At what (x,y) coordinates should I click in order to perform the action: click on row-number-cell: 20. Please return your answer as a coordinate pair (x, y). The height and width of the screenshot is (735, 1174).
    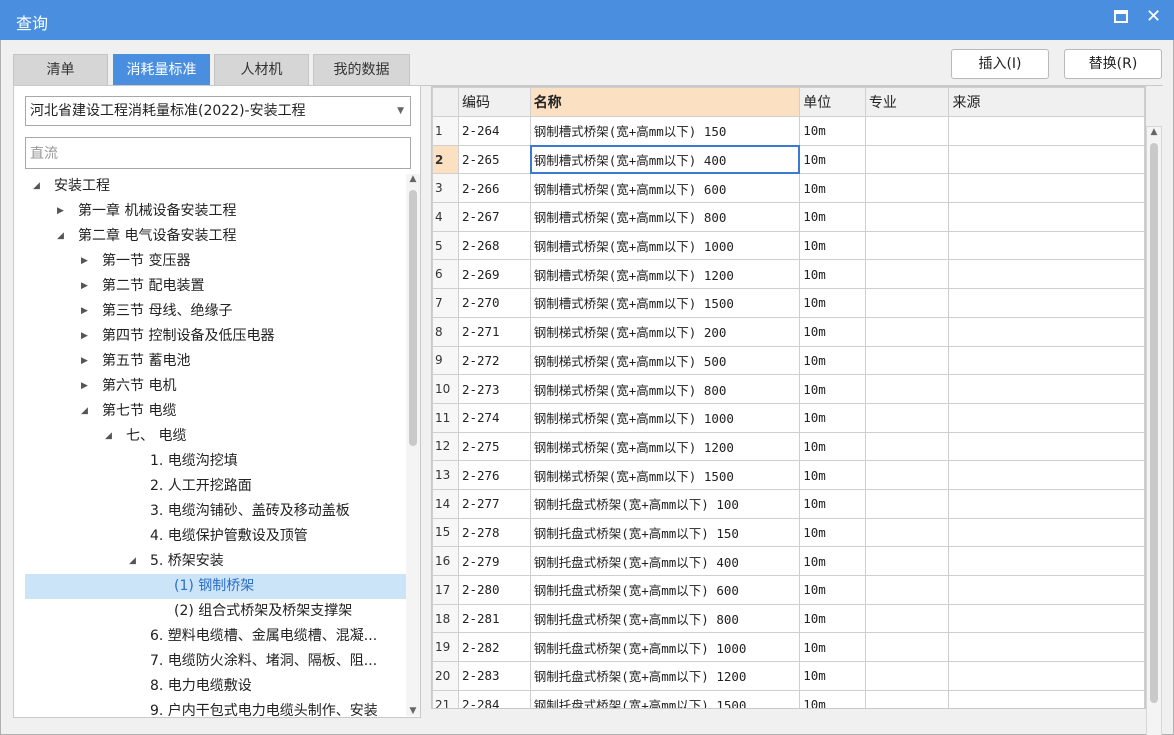
    Looking at the image, I should click on (445, 676).